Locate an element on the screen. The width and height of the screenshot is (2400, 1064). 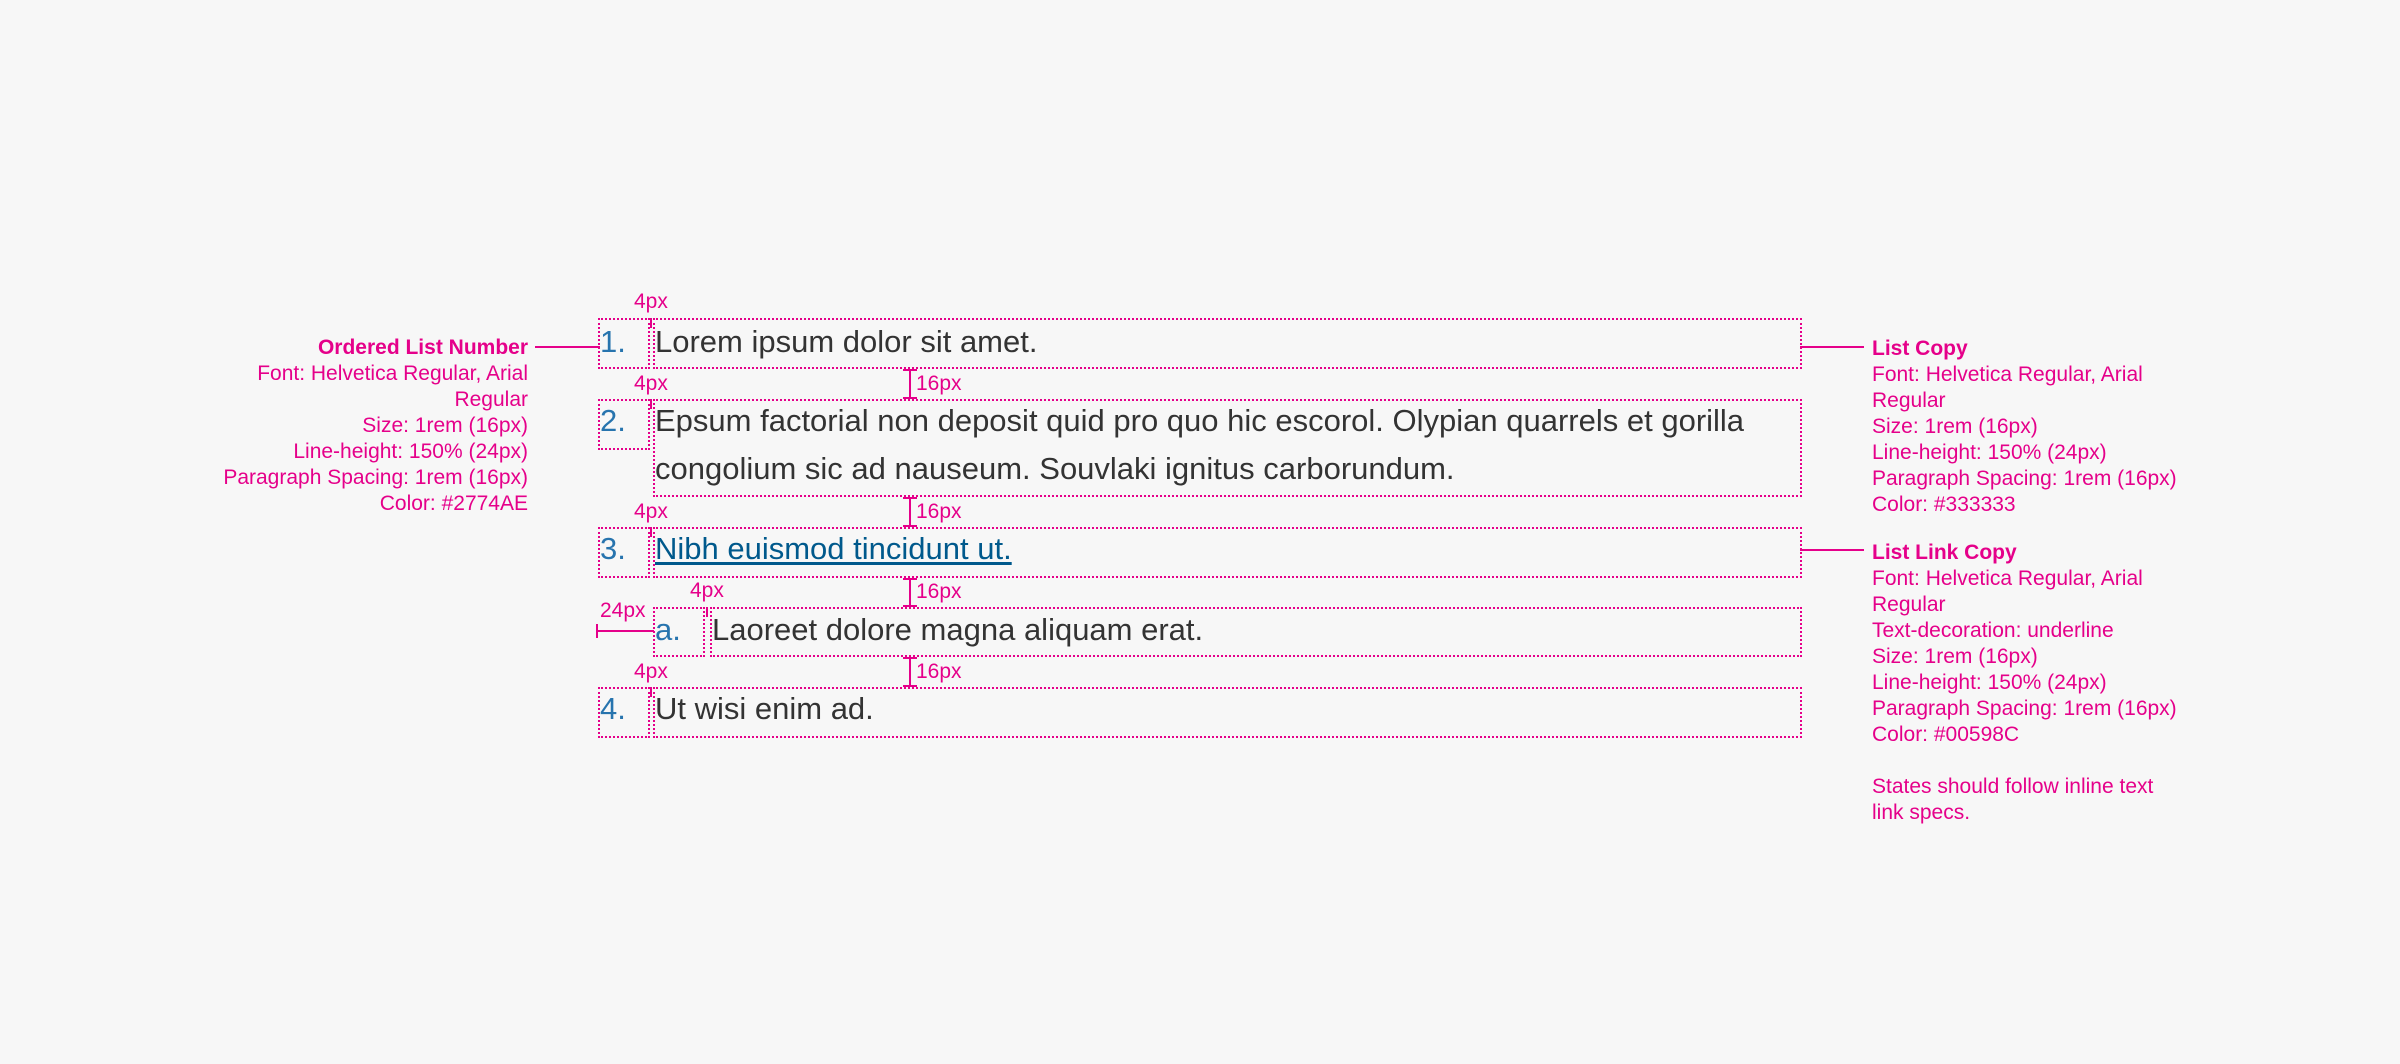
leader-line-link is located at coordinates (1832, 550).